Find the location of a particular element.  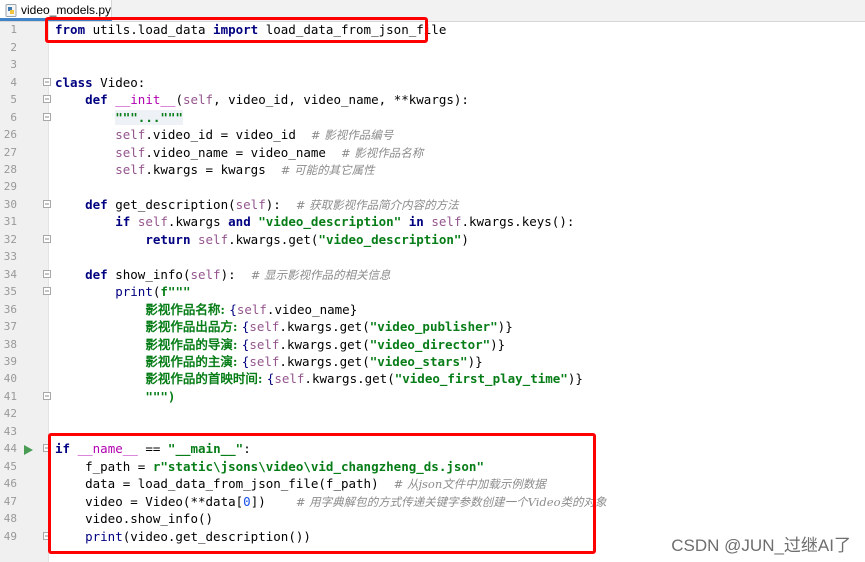

line-number: 4 is located at coordinates (13, 82).